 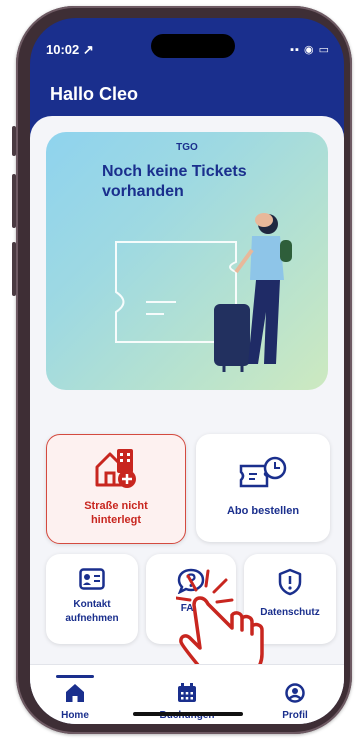 What do you see at coordinates (75, 715) in the screenshot?
I see `tab-home-label: Home` at bounding box center [75, 715].